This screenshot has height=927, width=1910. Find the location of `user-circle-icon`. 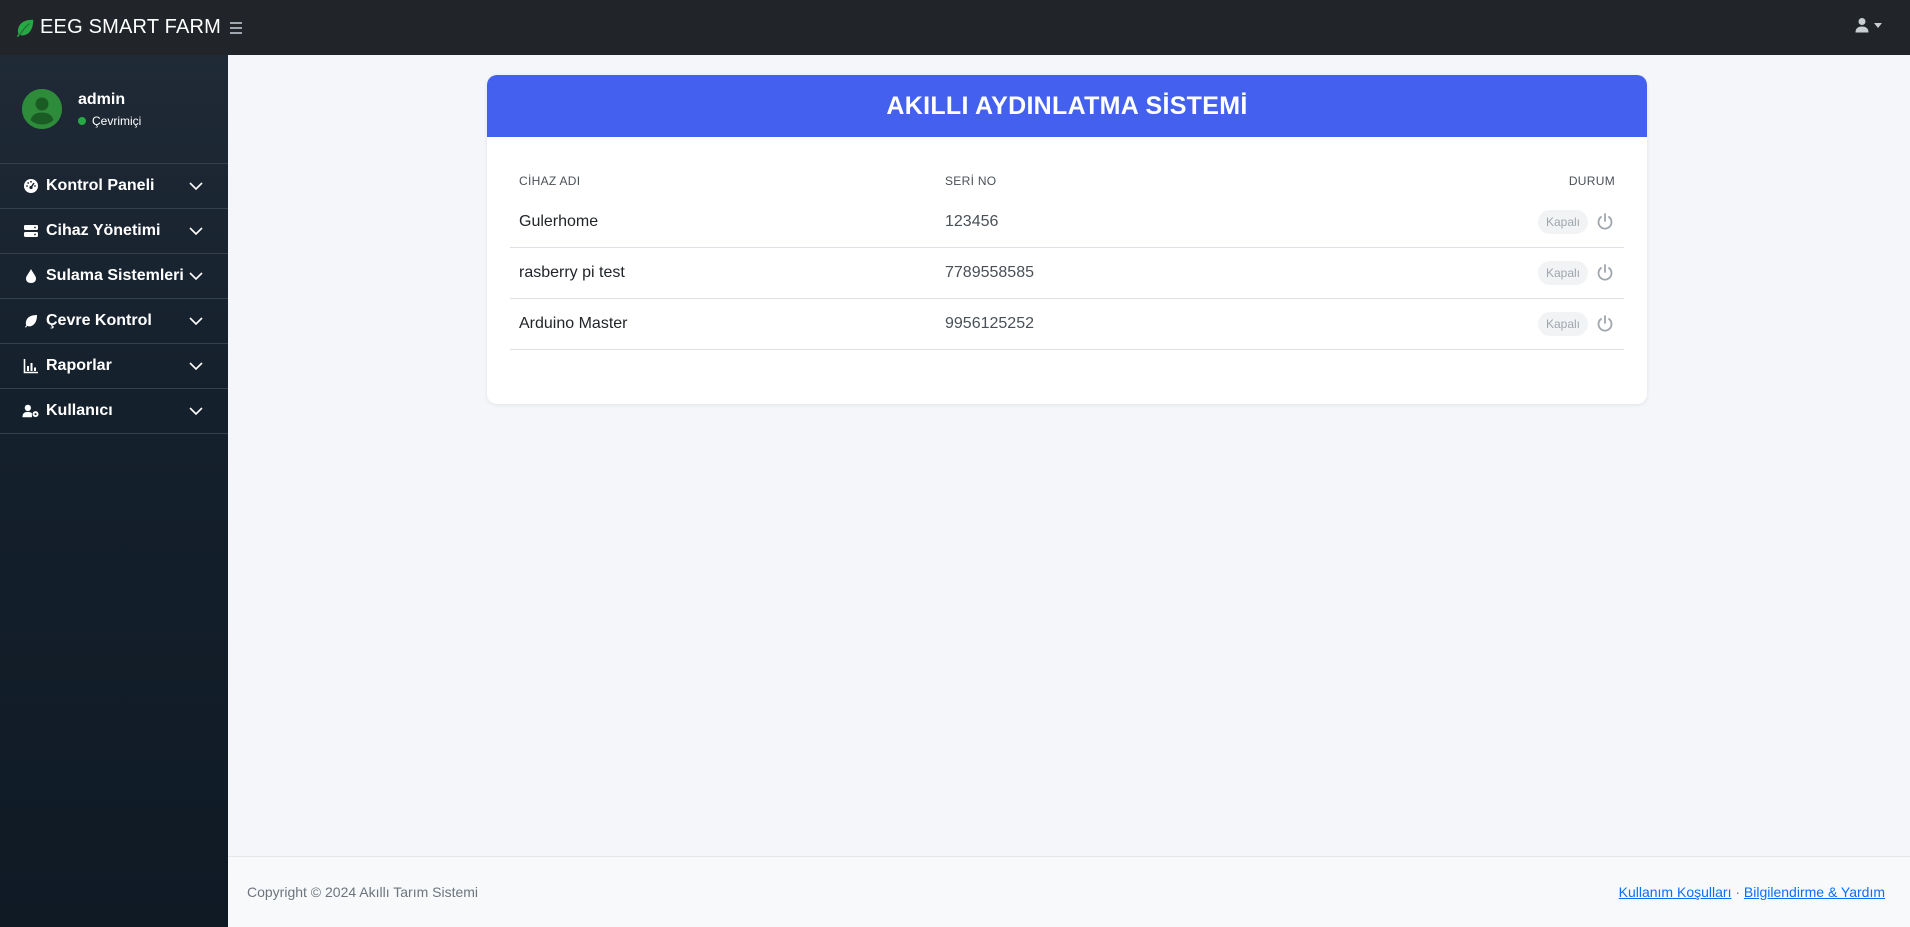

user-circle-icon is located at coordinates (42, 109).